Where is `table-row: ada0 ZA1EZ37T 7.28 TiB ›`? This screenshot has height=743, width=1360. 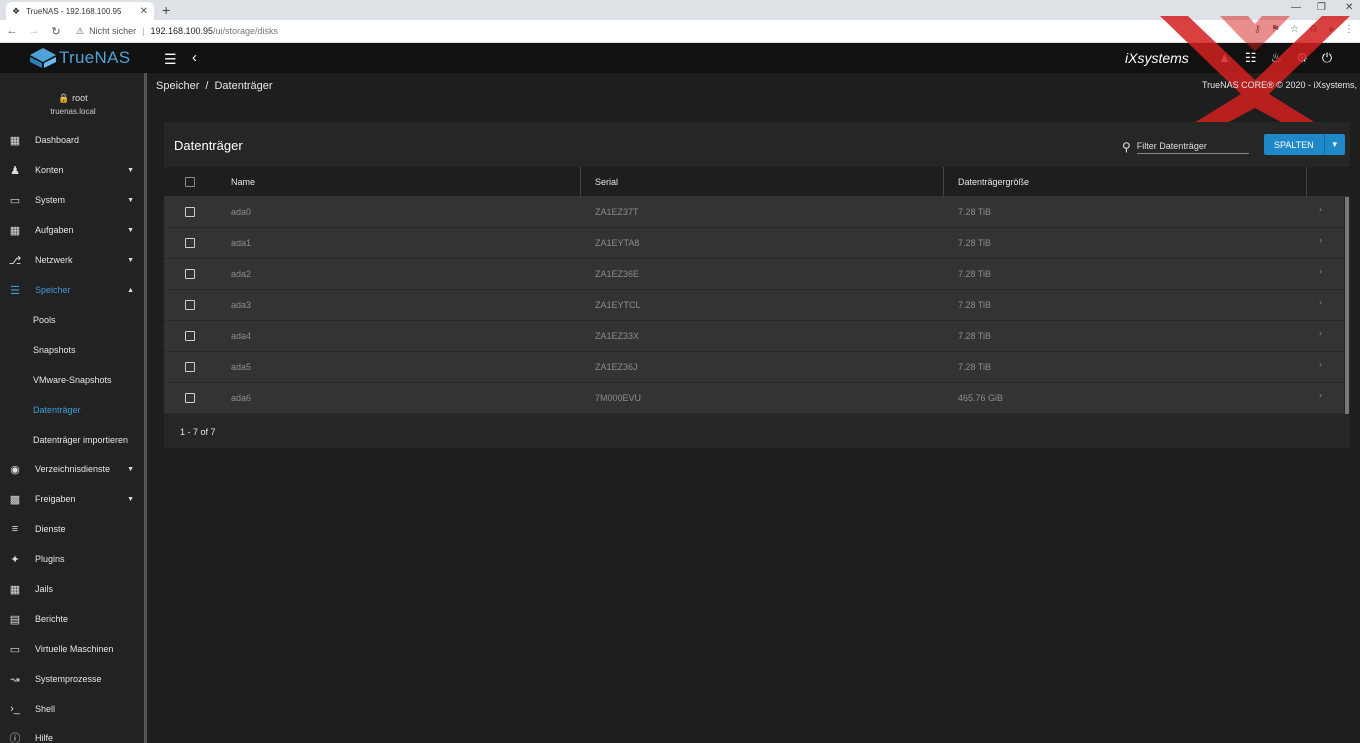
table-row: ada0 ZA1EZ37T 7.28 TiB › is located at coordinates (754, 212).